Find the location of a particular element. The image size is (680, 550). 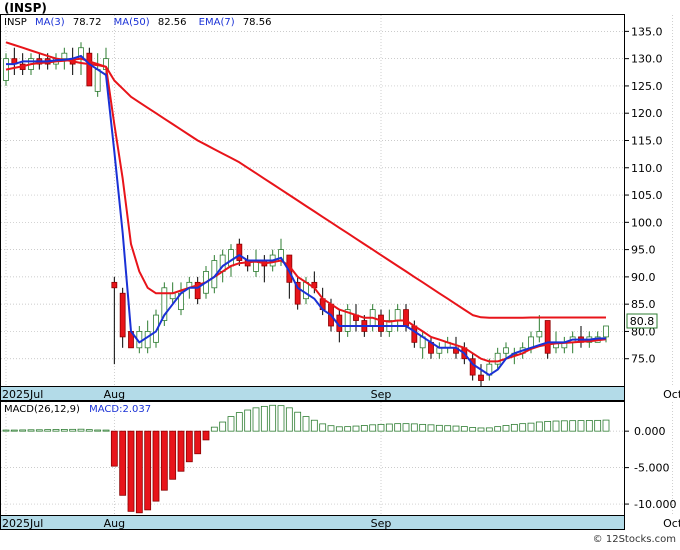

macd-axis: 0.000 -5.000 -10.000 is located at coordinates (650, 468).